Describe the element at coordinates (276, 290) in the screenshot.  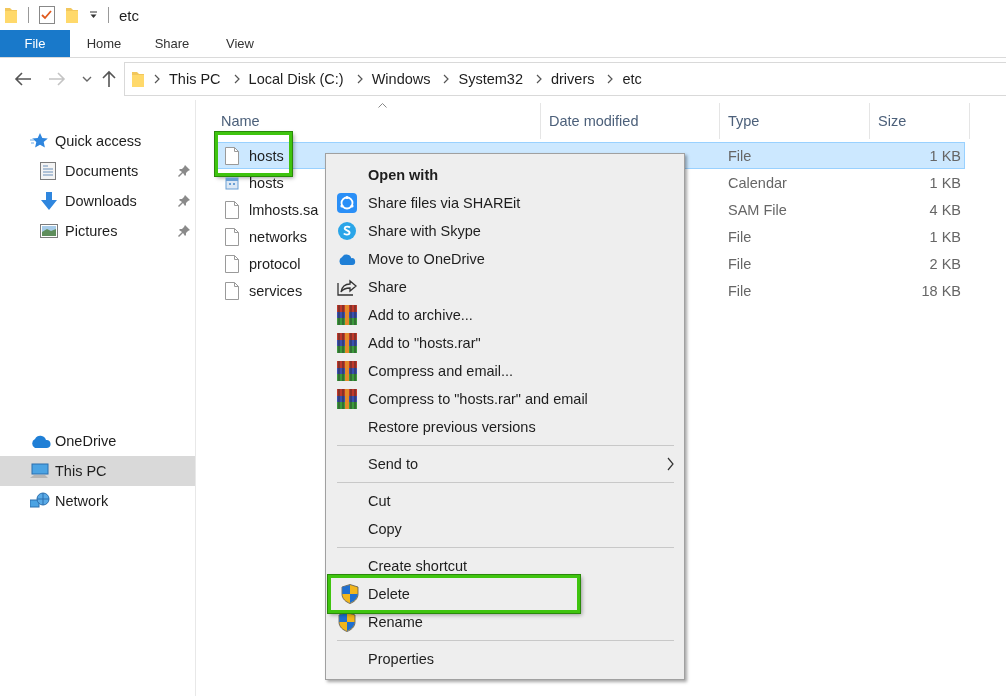
I see `file-name: services` at that location.